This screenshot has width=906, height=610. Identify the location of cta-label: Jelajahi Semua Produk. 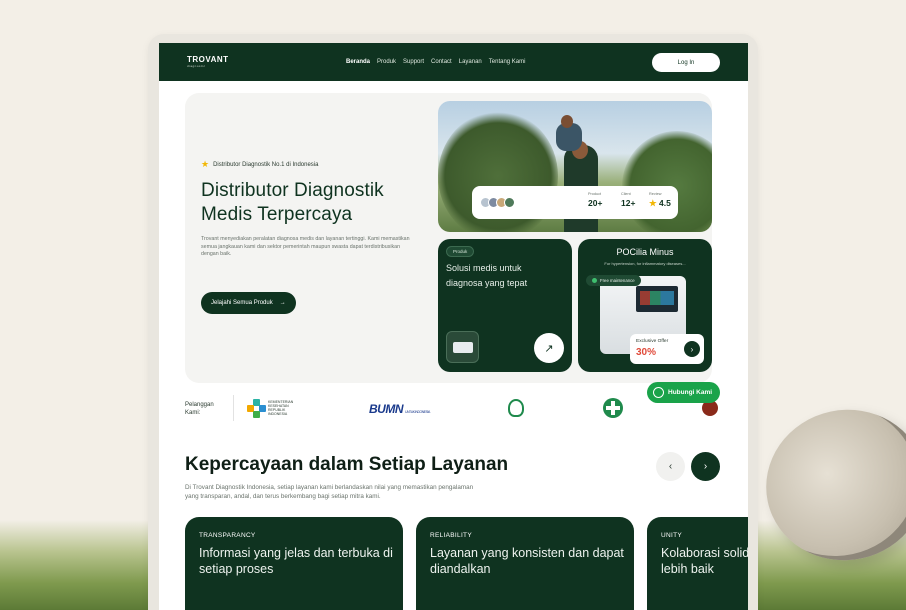
(242, 303).